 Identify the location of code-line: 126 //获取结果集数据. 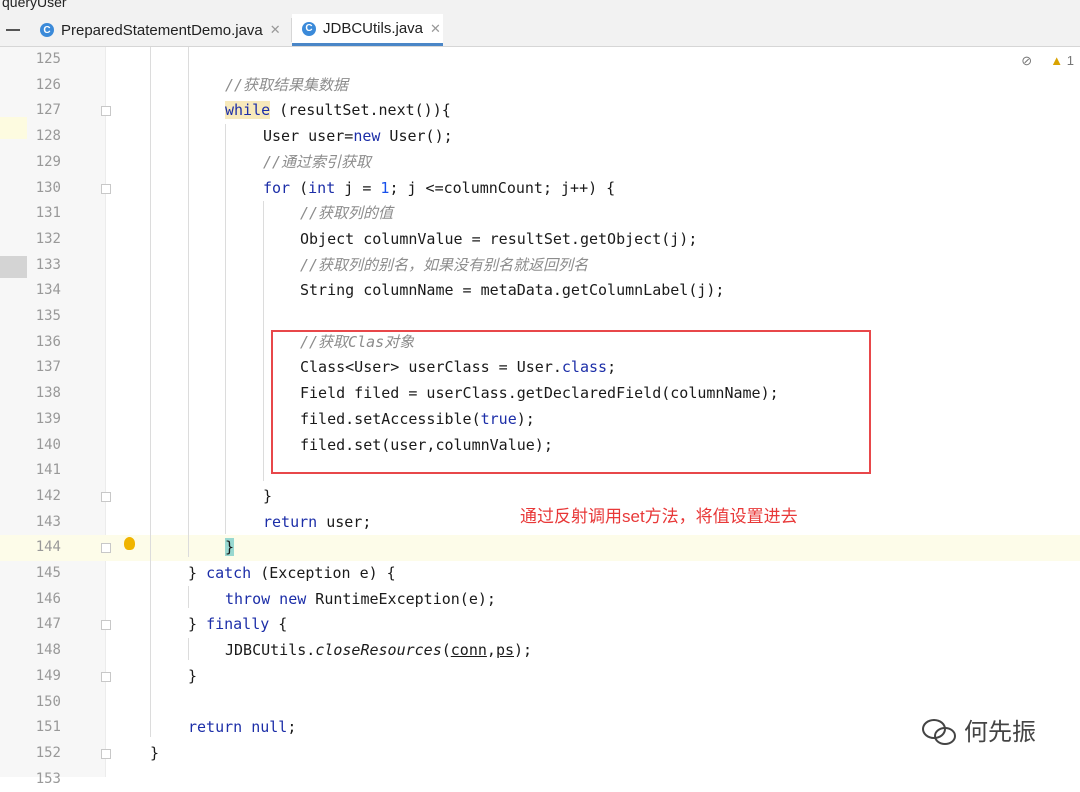
(540, 86).